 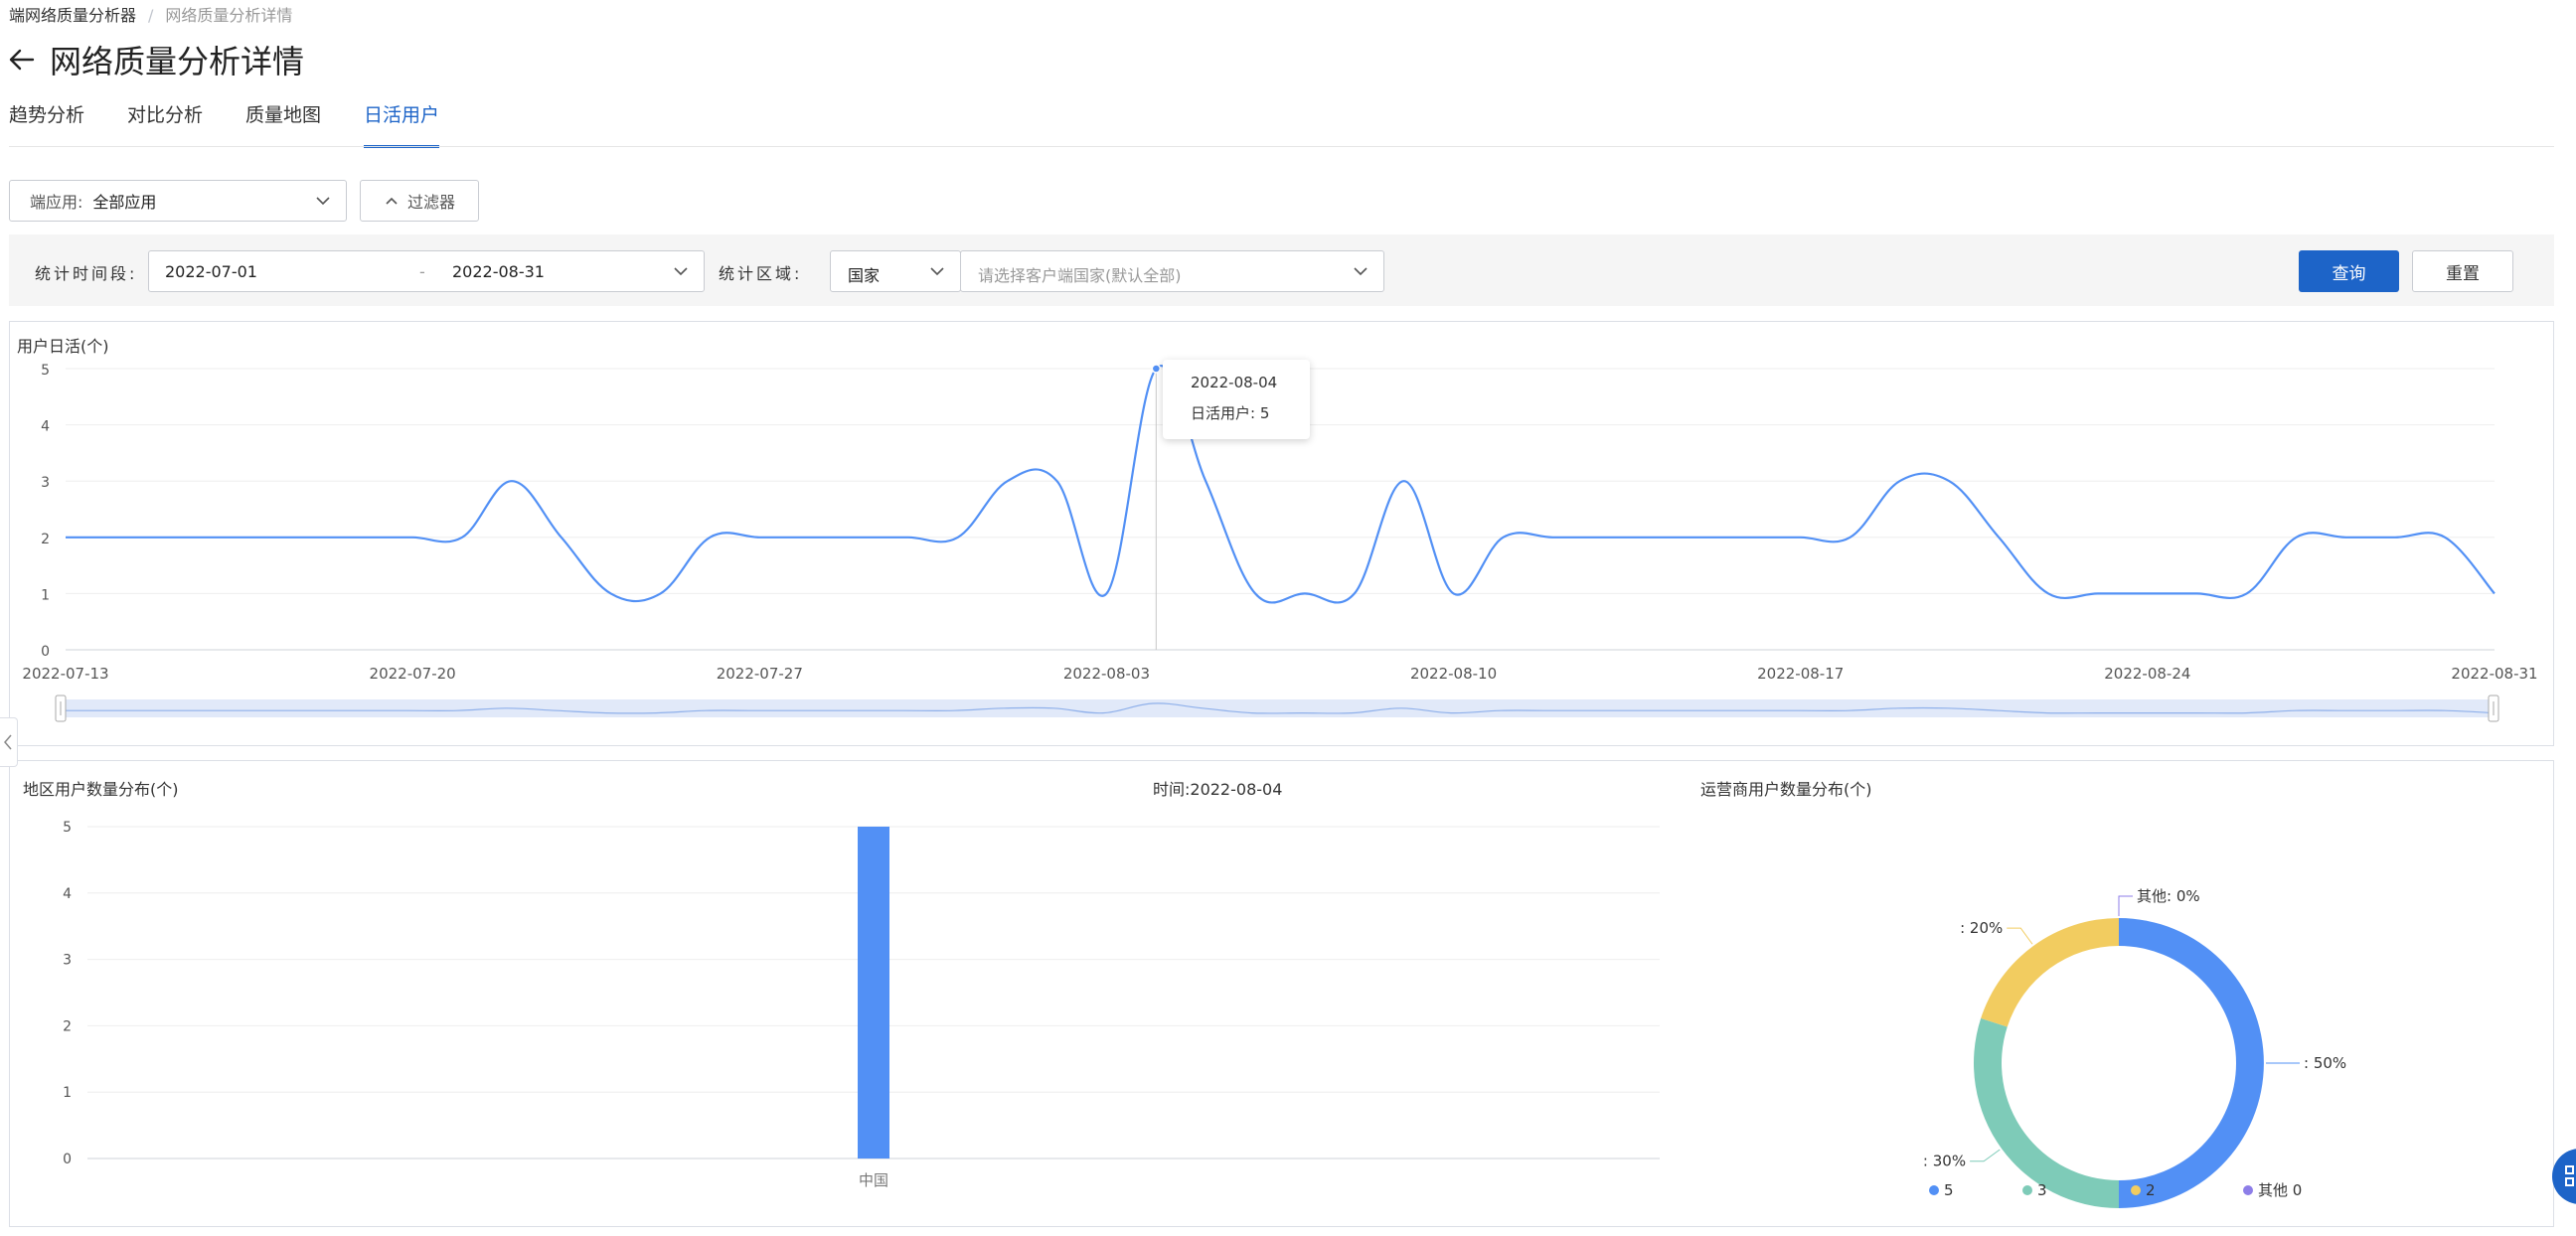 I want to click on legend-label: 3, so click(x=2042, y=1190).